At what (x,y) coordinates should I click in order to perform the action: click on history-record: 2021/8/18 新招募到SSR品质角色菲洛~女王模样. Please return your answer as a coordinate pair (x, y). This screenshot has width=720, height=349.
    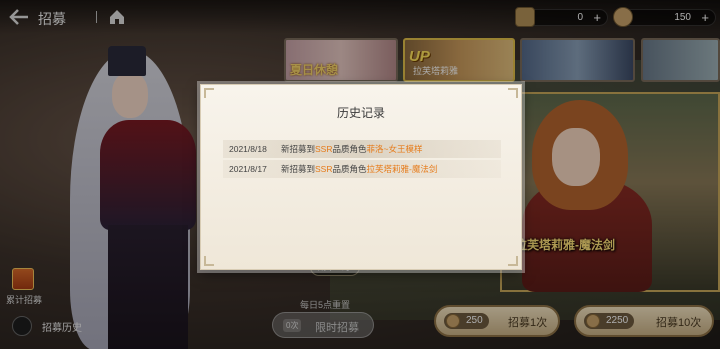
    Looking at the image, I should click on (362, 149).